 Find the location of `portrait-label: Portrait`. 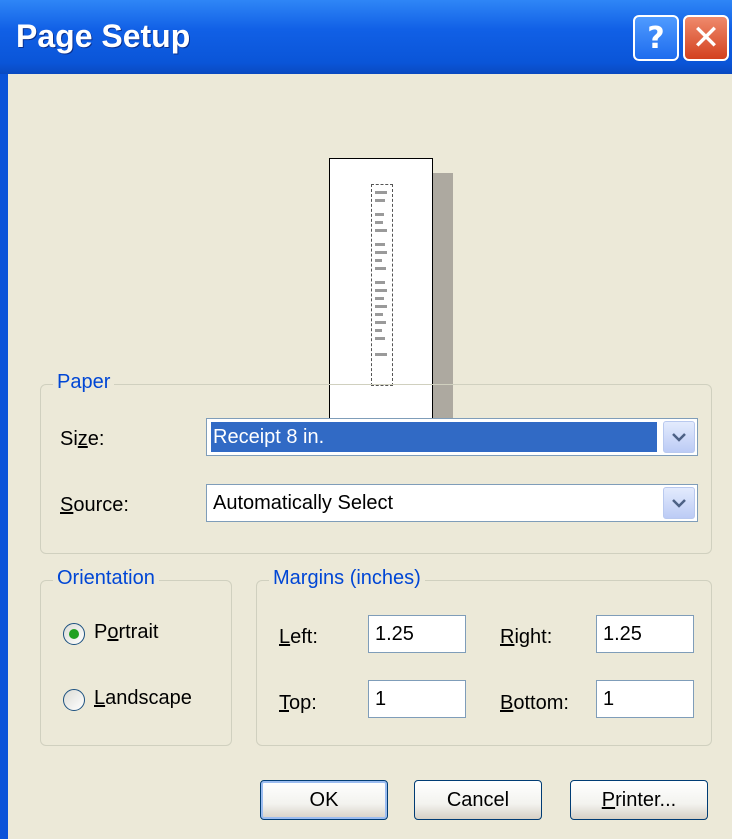

portrait-label: Portrait is located at coordinates (126, 632).